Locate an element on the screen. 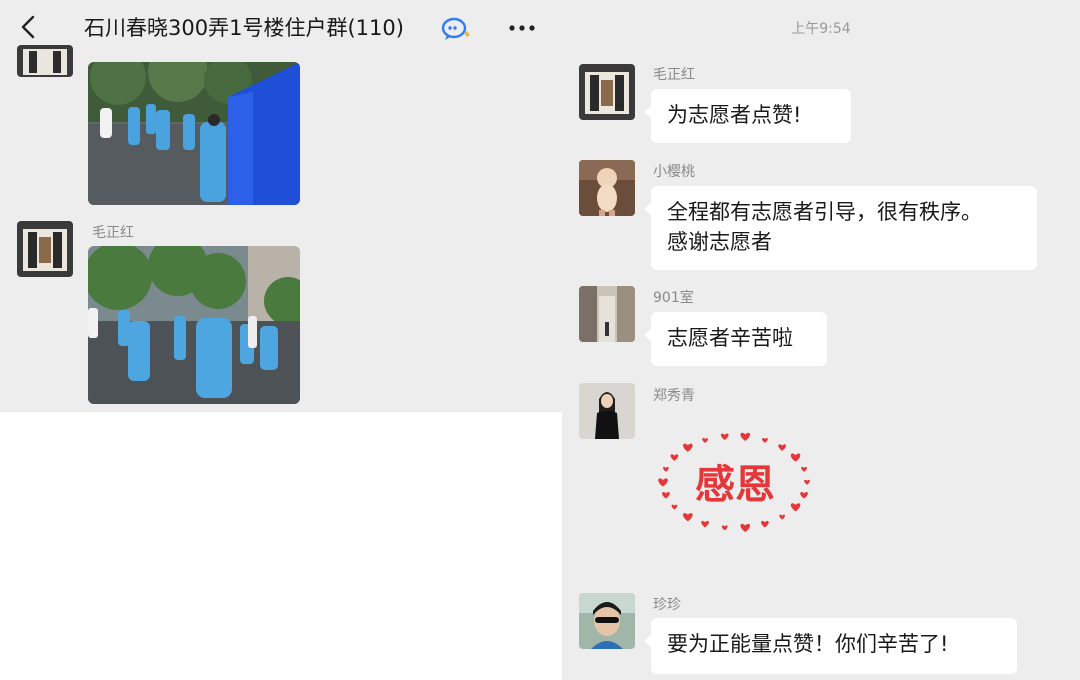 The image size is (1080, 680). sender-name: 901室 is located at coordinates (673, 298).